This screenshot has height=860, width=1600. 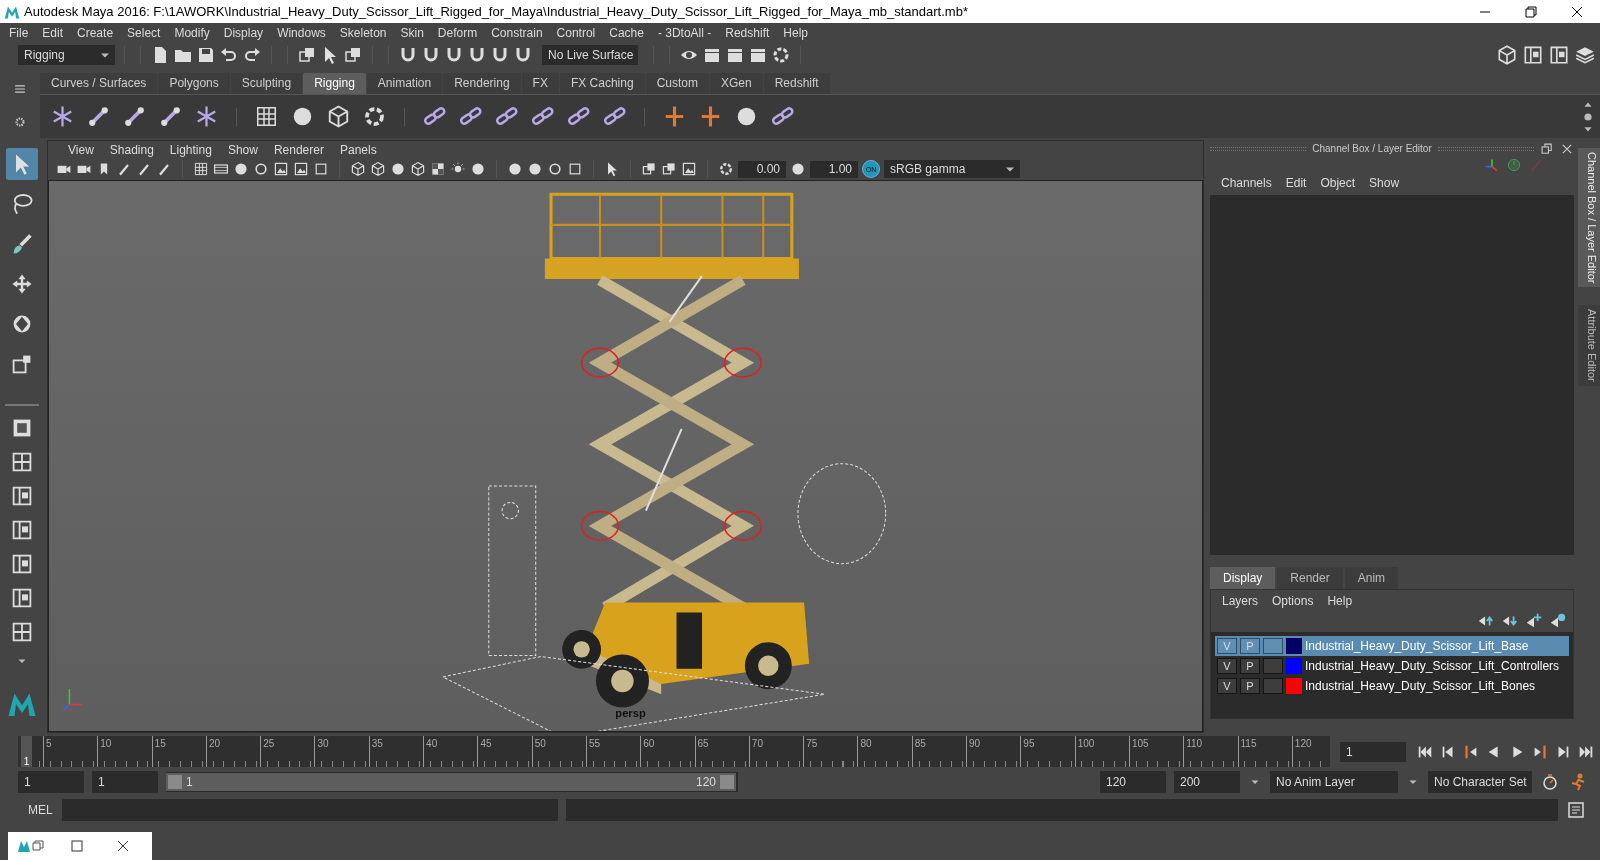 I want to click on viewport-menu: Shading, so click(x=131, y=149).